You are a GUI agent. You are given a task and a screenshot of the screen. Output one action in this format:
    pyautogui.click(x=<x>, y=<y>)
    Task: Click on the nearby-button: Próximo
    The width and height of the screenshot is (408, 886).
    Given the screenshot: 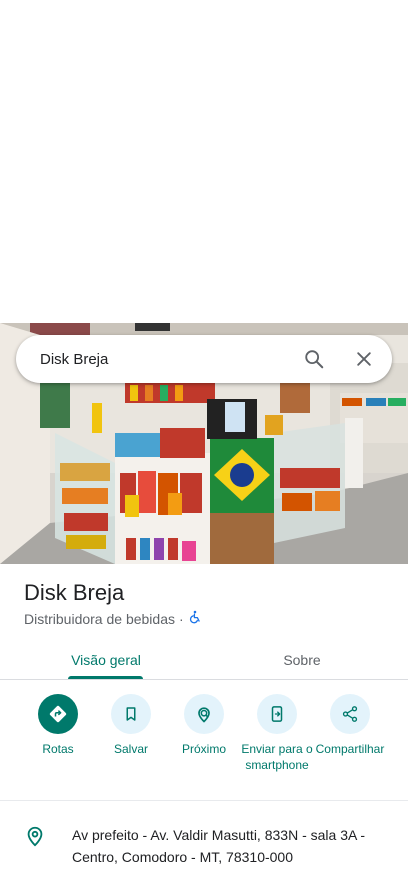 What is the action you would take?
    pyautogui.click(x=204, y=725)
    